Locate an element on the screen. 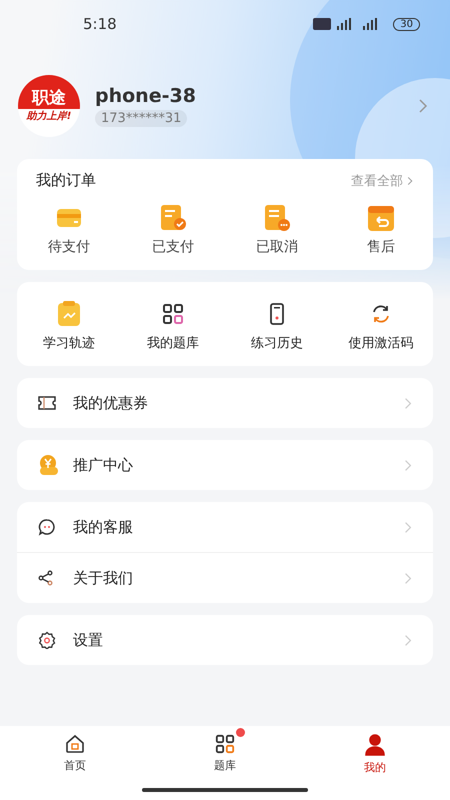 The width and height of the screenshot is (450, 800). document-check-icon is located at coordinates (173, 218).